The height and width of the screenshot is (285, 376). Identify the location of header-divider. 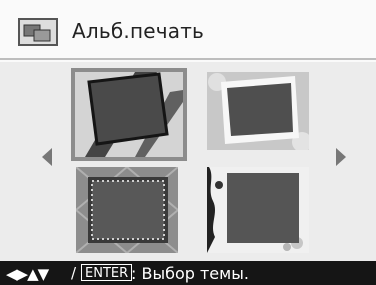
(188, 59).